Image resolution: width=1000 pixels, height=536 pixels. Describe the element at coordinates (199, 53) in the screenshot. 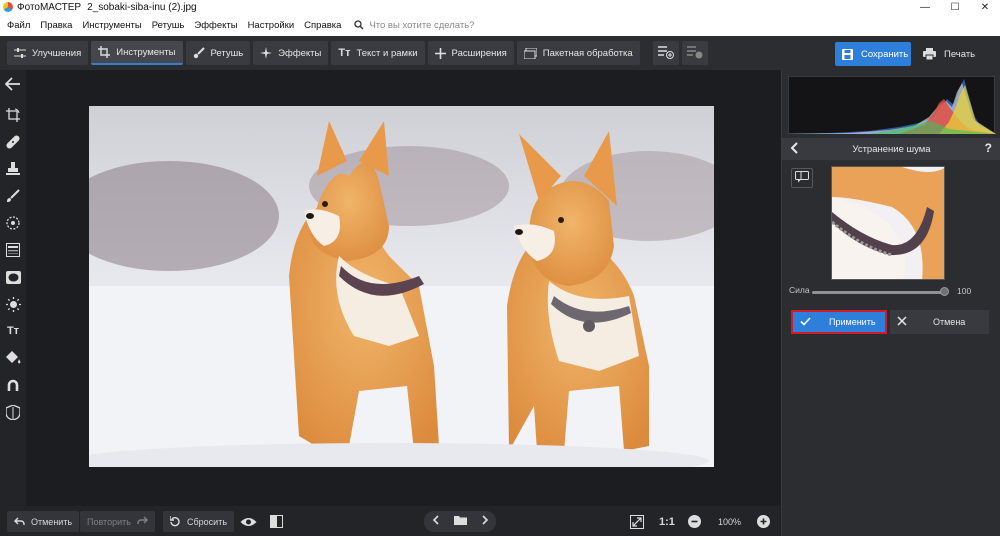

I see `brush-icon` at that location.